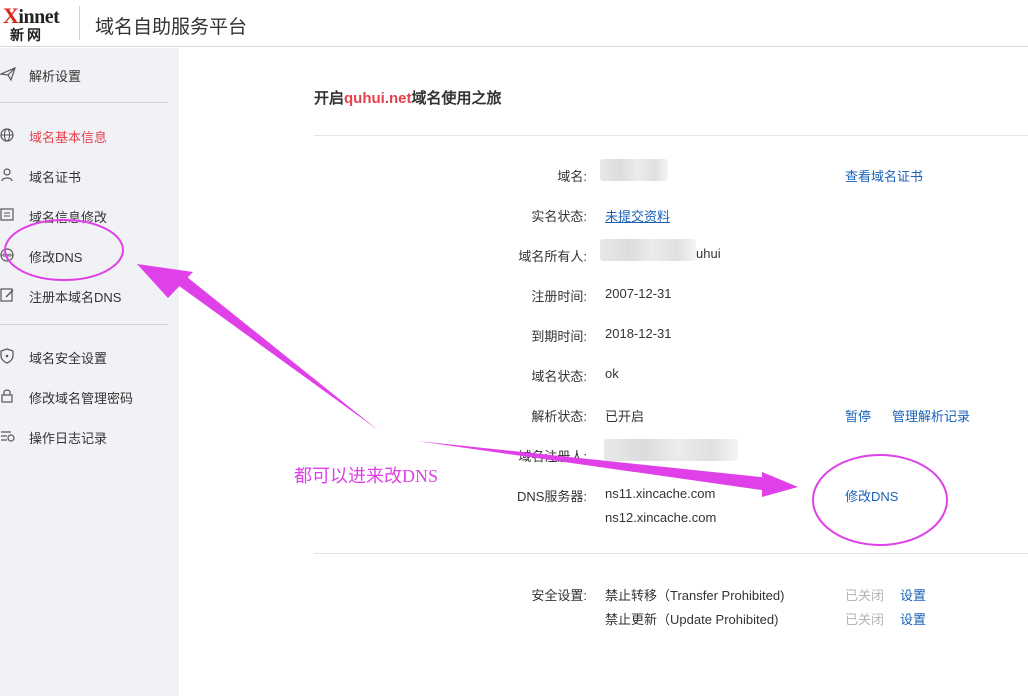 This screenshot has width=1028, height=696. What do you see at coordinates (171, 27) in the screenshot?
I see `platform-title: 域名自助服务平台` at bounding box center [171, 27].